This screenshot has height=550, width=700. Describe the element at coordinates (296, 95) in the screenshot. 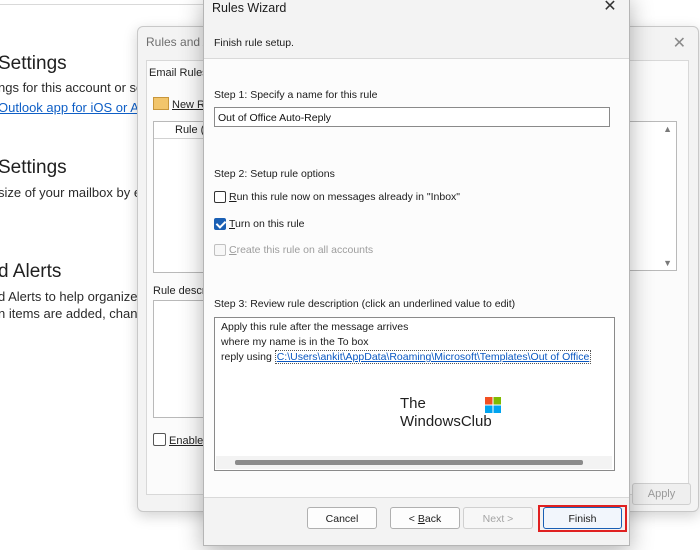

I see `step1-label: Step 1: Specify a name for this rule` at that location.